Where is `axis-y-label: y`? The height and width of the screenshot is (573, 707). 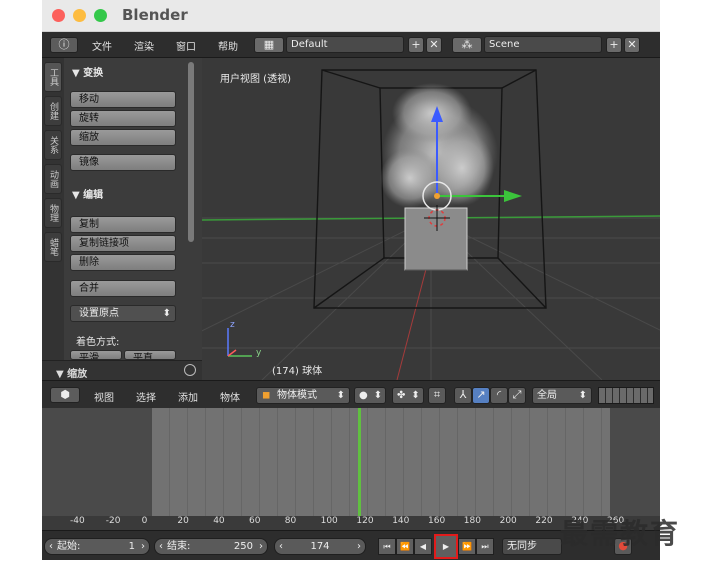 axis-y-label: y is located at coordinates (259, 353).